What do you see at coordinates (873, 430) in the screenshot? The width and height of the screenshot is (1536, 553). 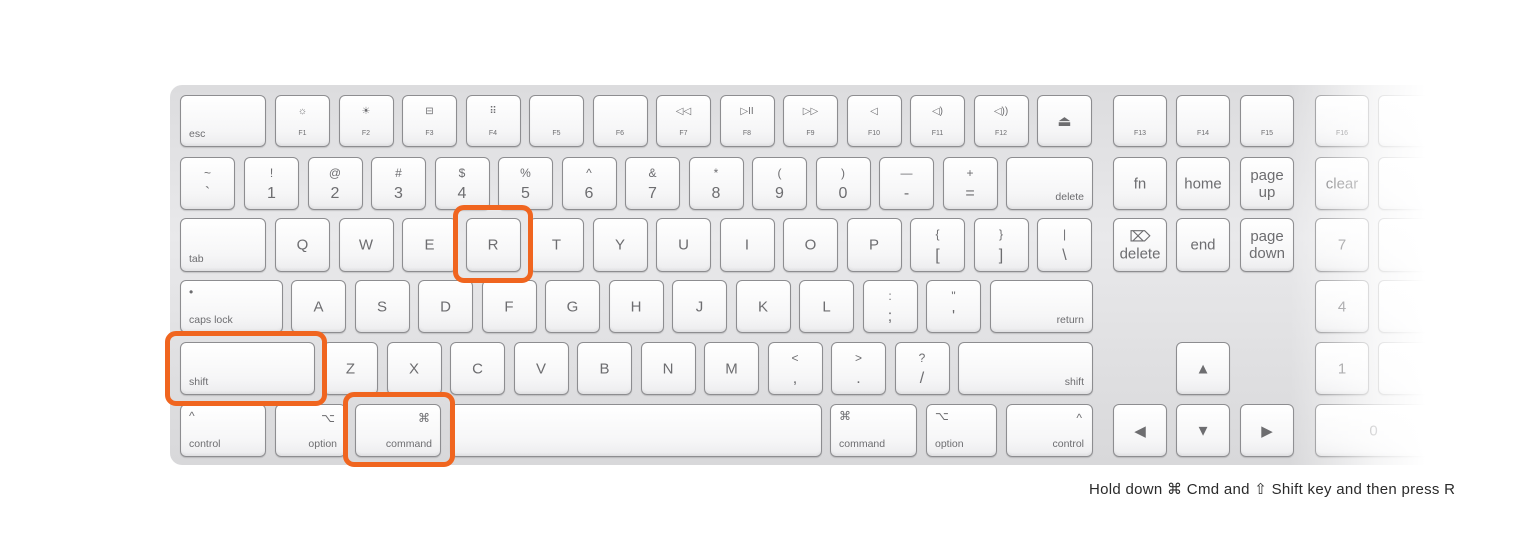 I see `key-command: command ⌘` at bounding box center [873, 430].